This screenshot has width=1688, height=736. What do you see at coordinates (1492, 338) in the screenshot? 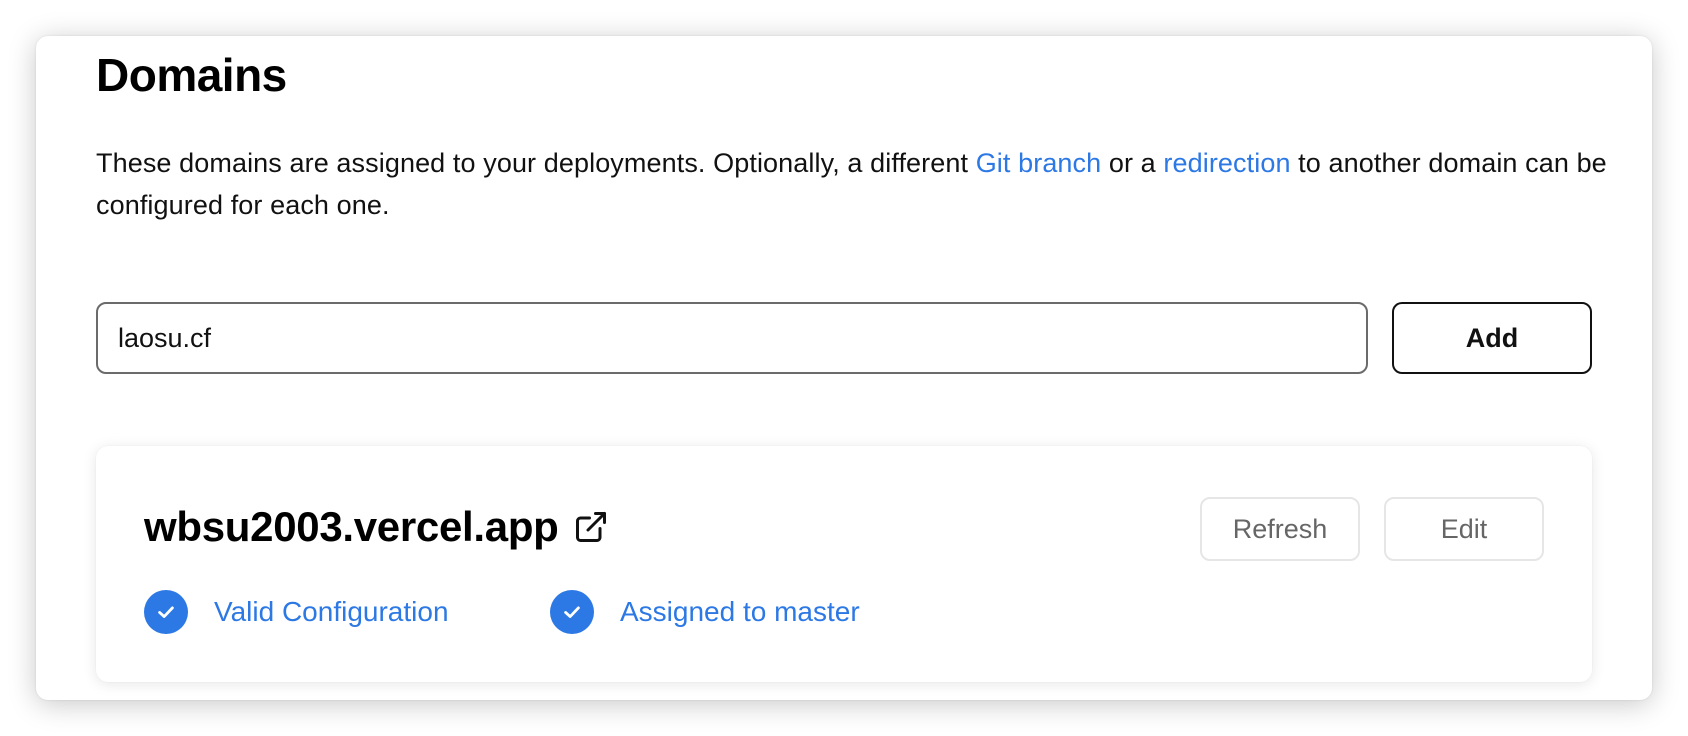
I see `add-domain-button: Add` at bounding box center [1492, 338].